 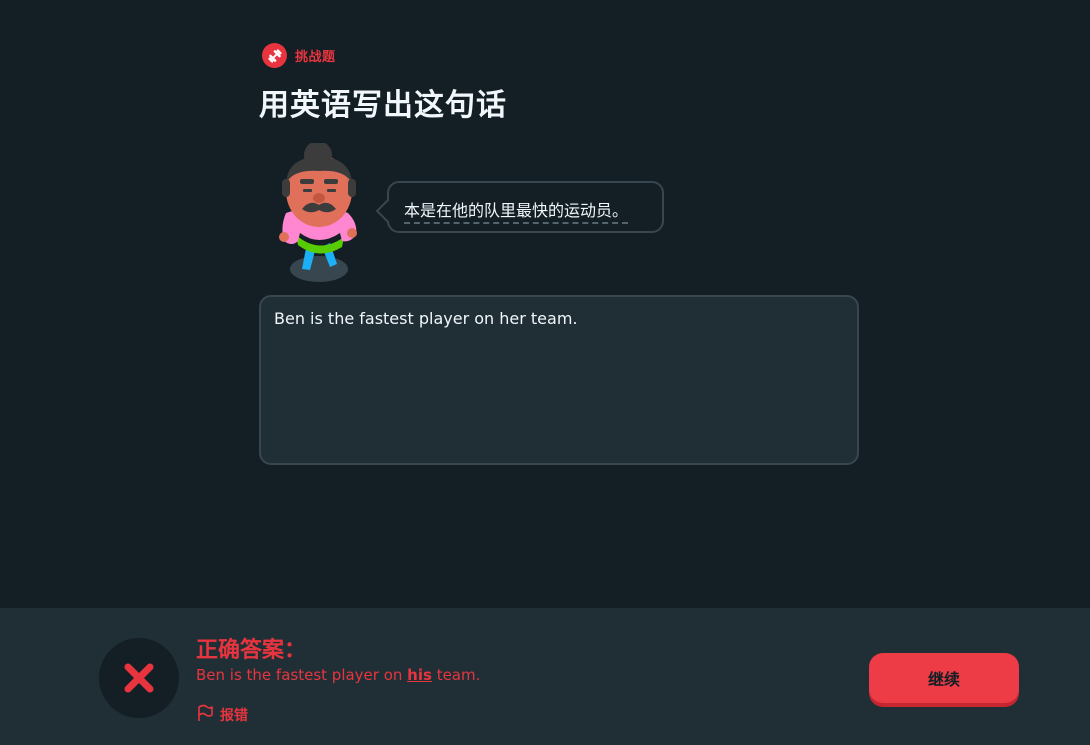 I want to click on challenge-tag: 挑战题, so click(x=299, y=55).